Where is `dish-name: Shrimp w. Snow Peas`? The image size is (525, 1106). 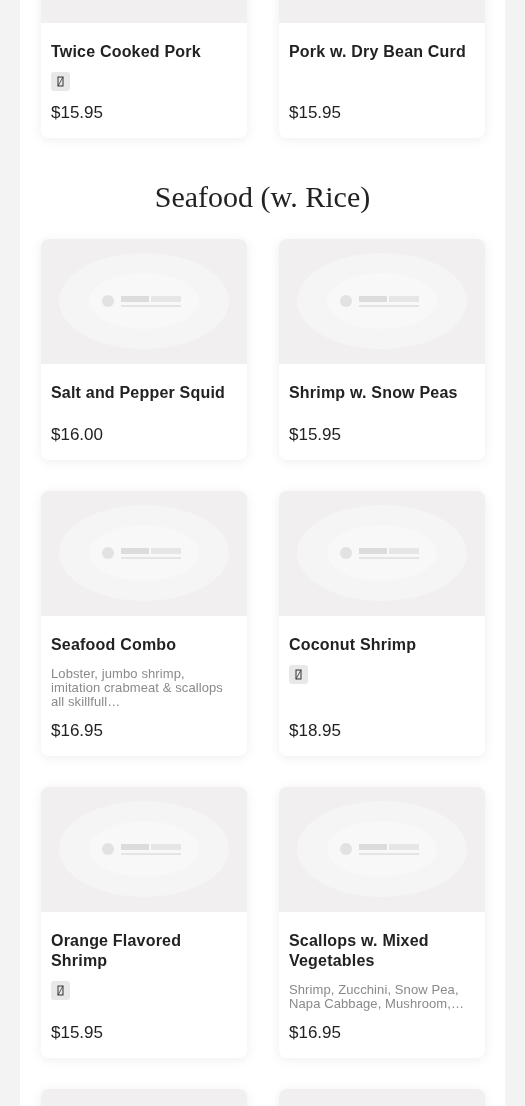 dish-name: Shrimp w. Snow Peas is located at coordinates (374, 393).